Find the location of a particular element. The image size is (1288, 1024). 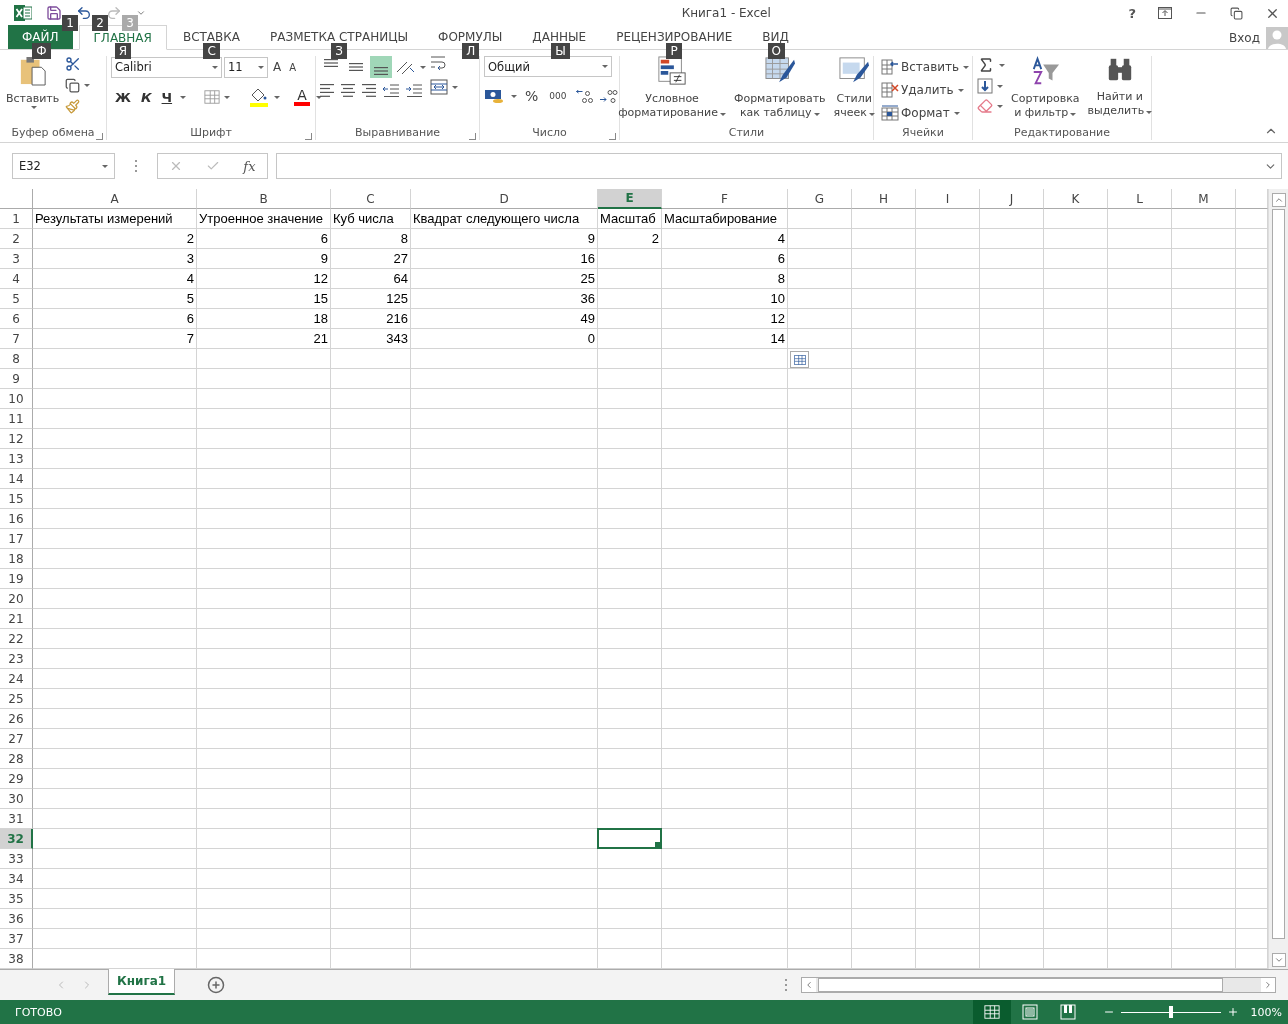

horizontal-scrollbar is located at coordinates (1038, 985).